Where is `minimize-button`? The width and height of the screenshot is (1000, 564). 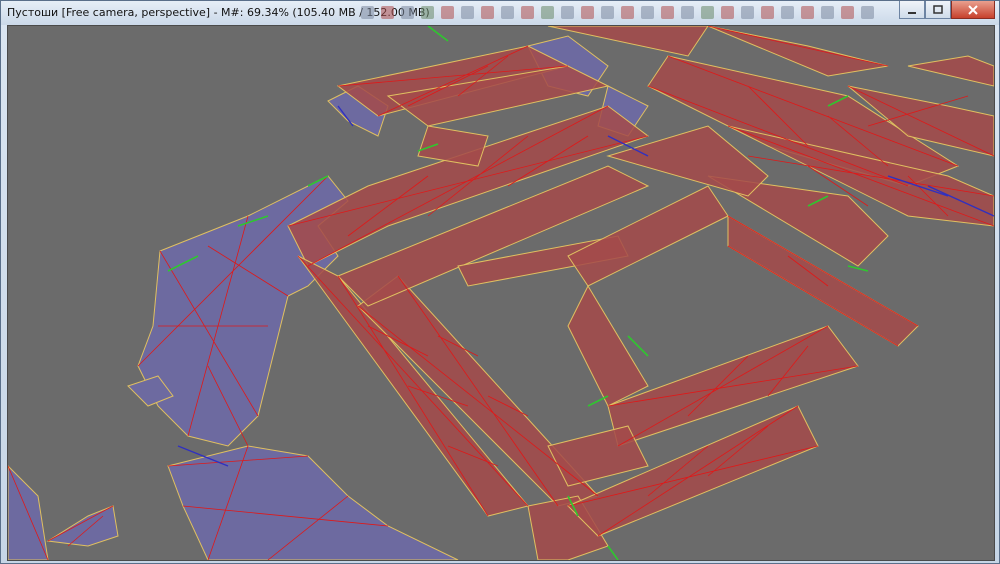 minimize-button is located at coordinates (912, 10).